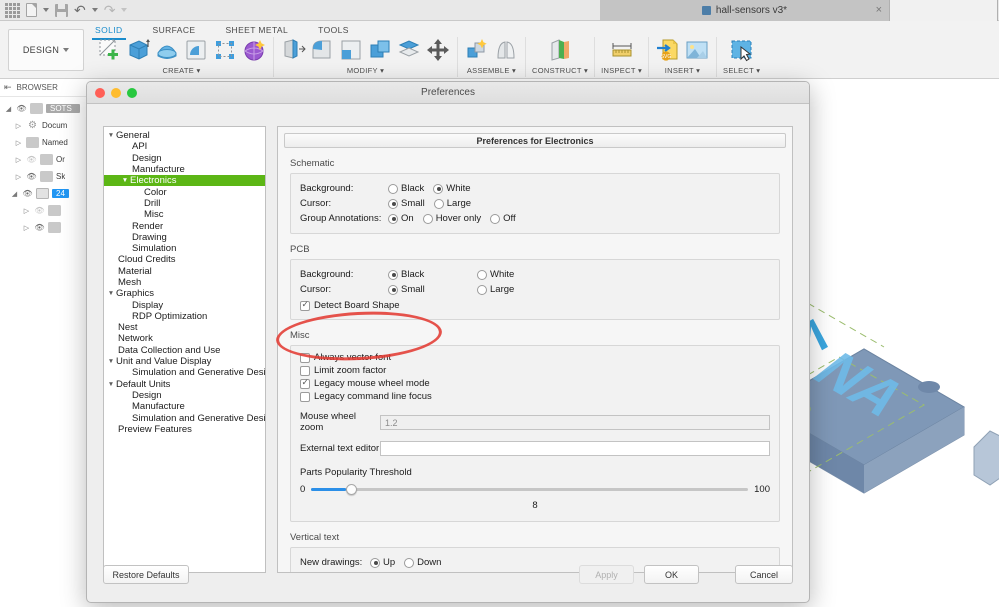  Describe the element at coordinates (184, 146) in the screenshot. I see `tree-item-api: API` at that location.